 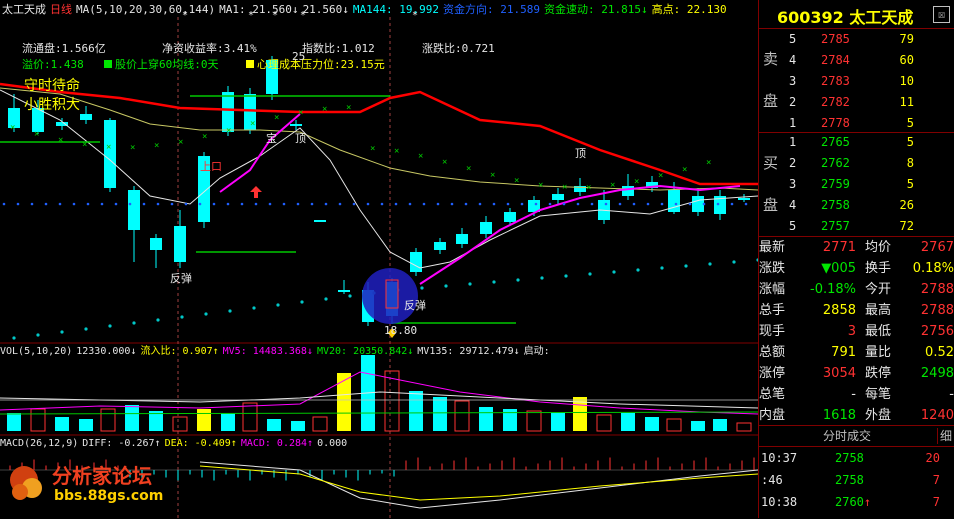 I want to click on stat-label: 最低, so click(x=878, y=331).